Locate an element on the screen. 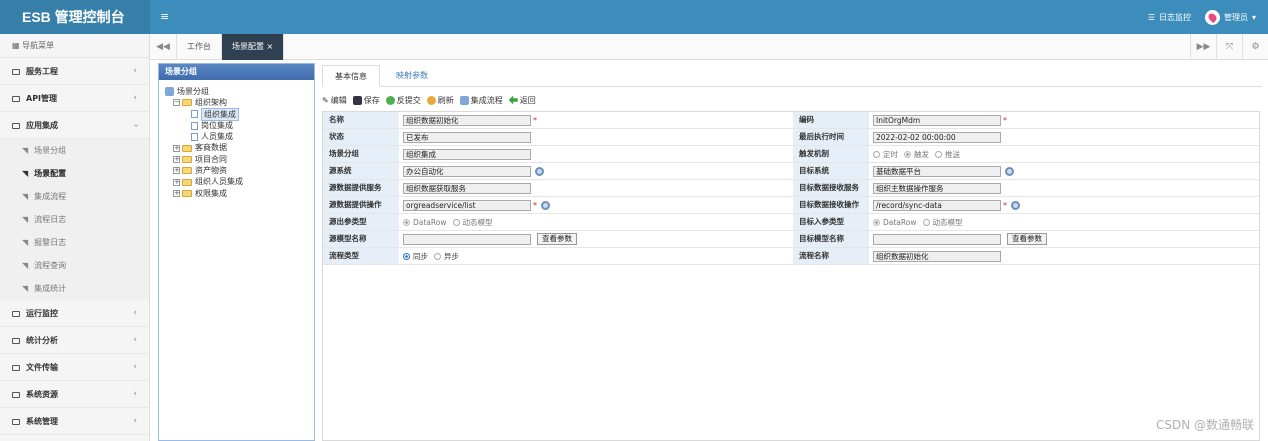 This screenshot has height=441, width=1268. flow-name-value: 组织数据初始化 is located at coordinates (937, 256).